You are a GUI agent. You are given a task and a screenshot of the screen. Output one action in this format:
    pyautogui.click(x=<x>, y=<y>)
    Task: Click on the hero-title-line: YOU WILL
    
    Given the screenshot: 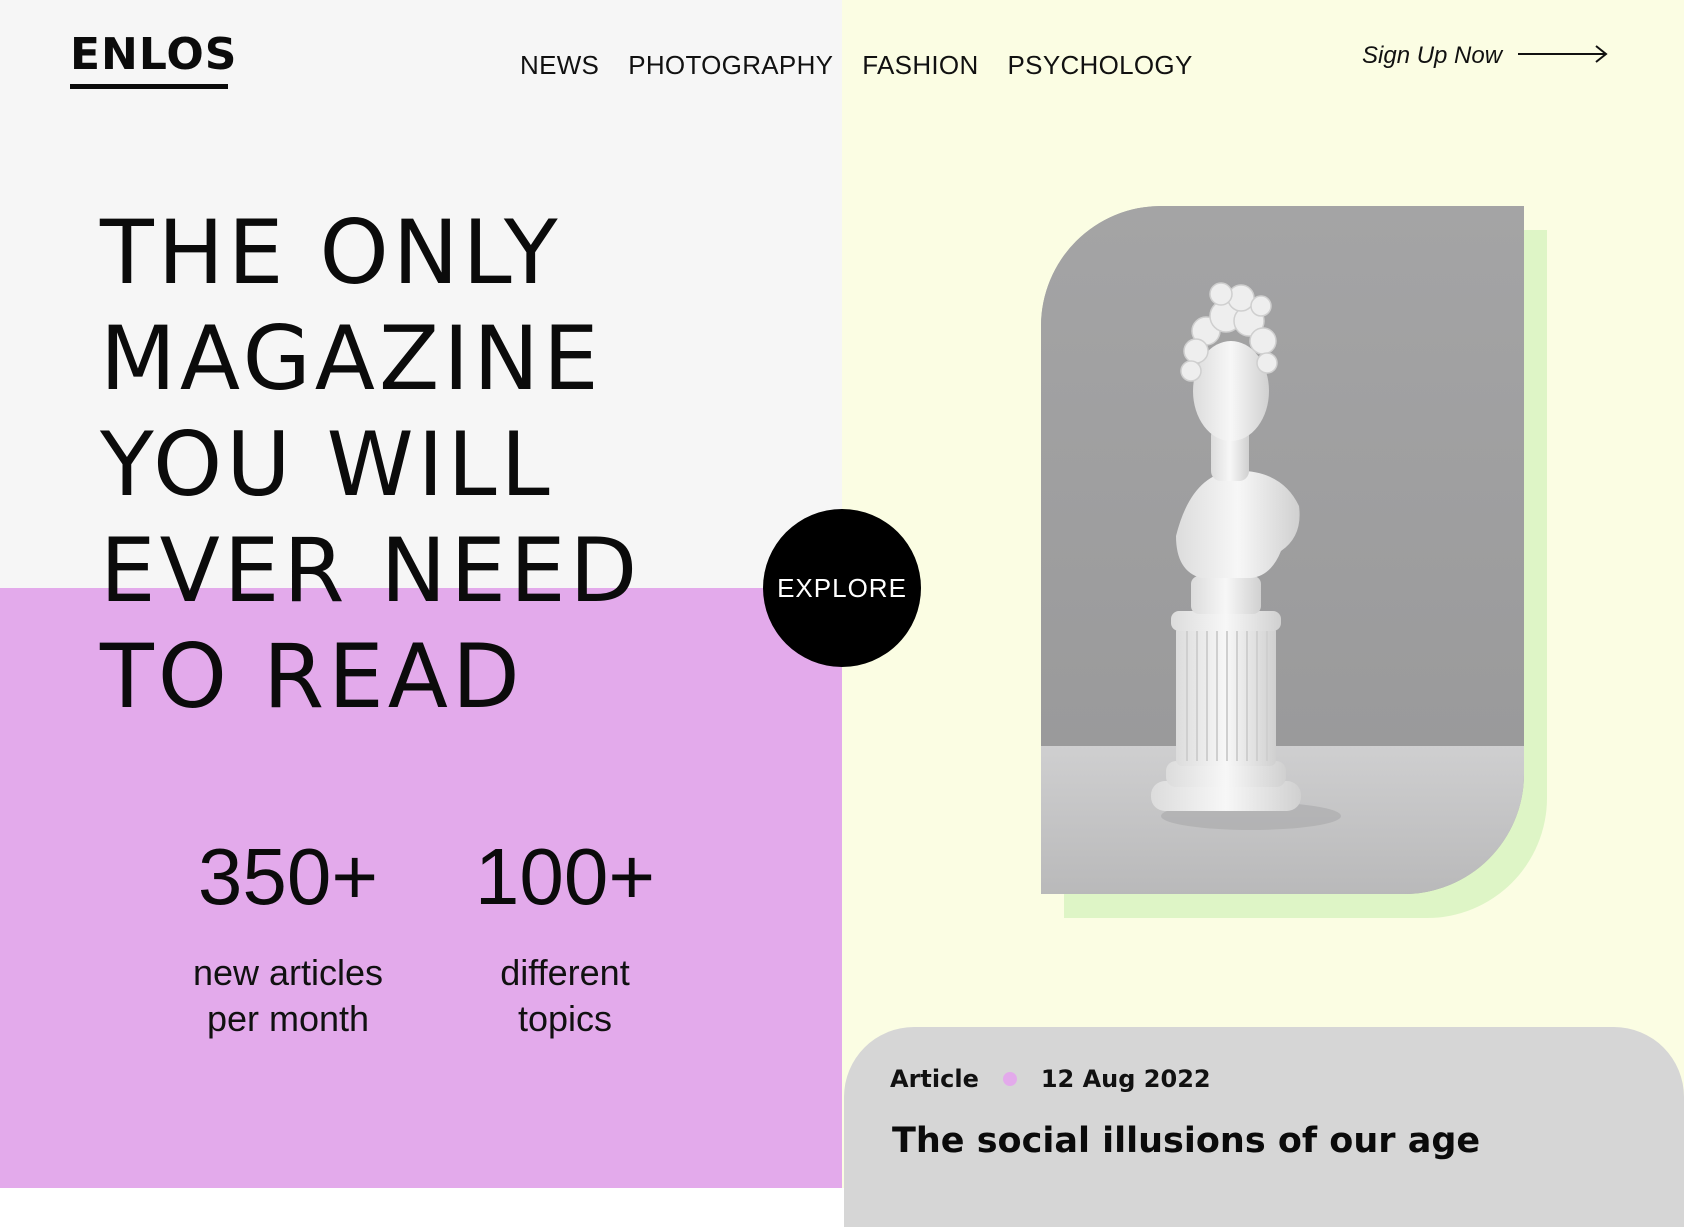 What is the action you would take?
    pyautogui.click(x=327, y=464)
    